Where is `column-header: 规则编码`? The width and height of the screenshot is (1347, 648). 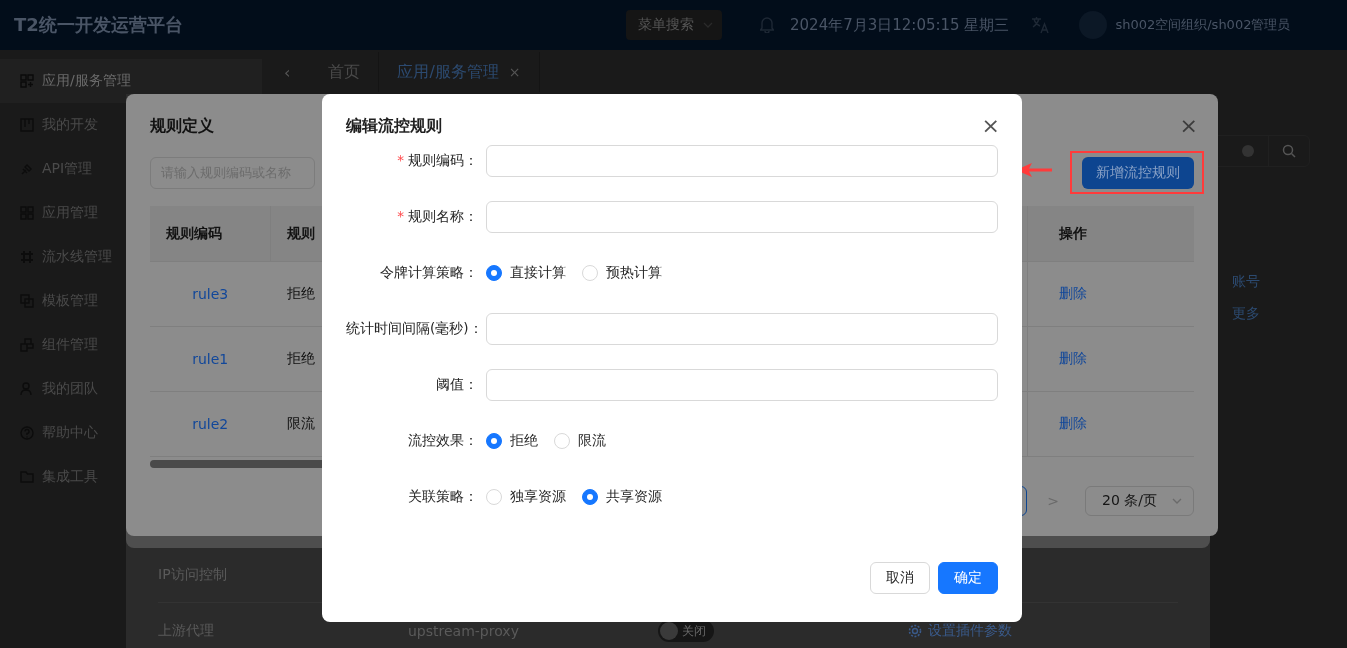
column-header: 规则编码 is located at coordinates (210, 234).